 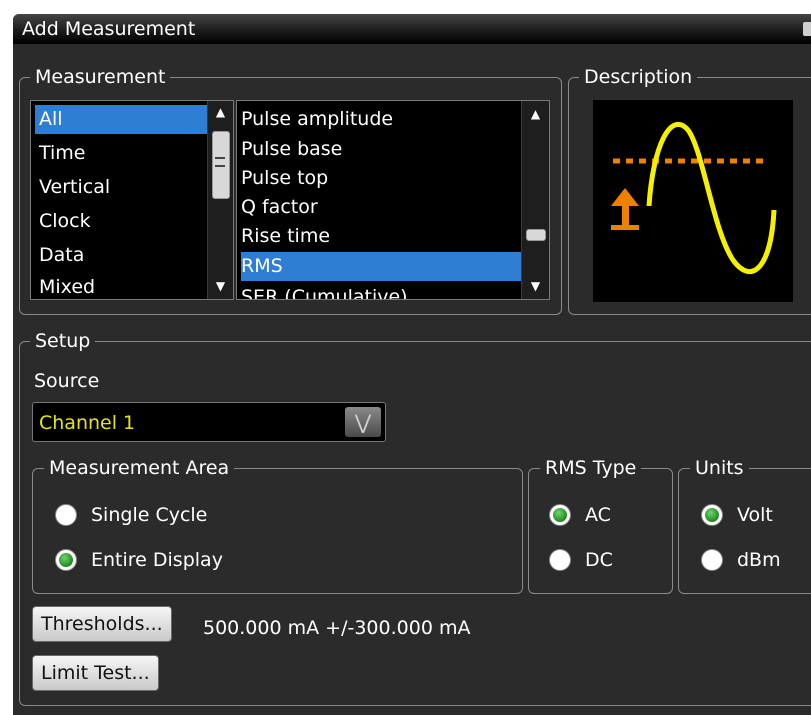 What do you see at coordinates (121, 119) in the screenshot?
I see `category-item: All` at bounding box center [121, 119].